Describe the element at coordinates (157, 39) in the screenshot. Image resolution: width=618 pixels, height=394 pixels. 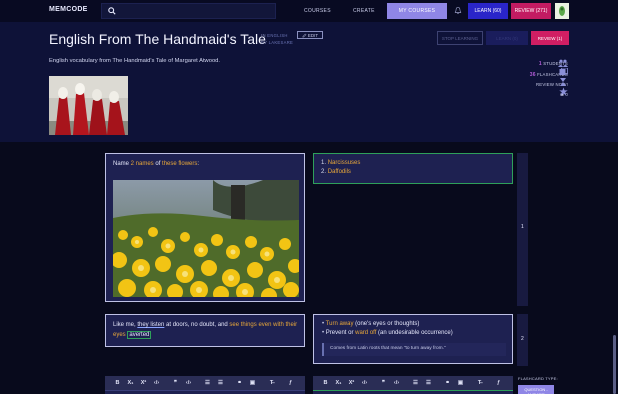
I see `page-title: English From The Handmaid's Tale` at that location.